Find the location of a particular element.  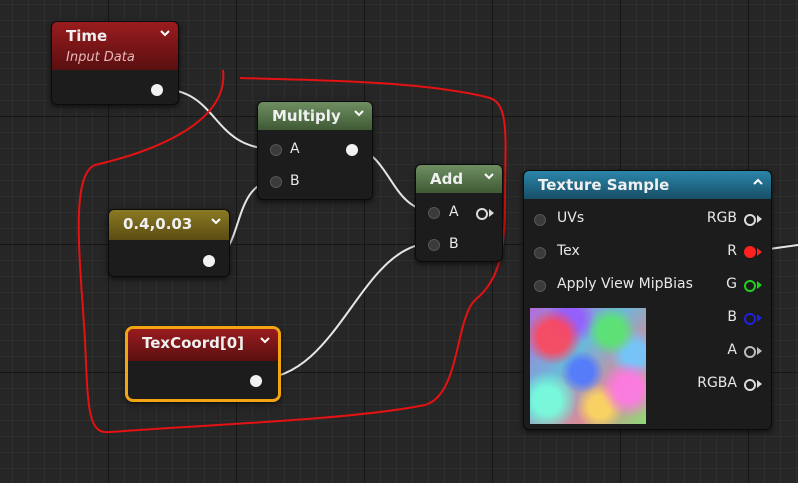

constant-node: 0.4,0.03 is located at coordinates (169, 243).